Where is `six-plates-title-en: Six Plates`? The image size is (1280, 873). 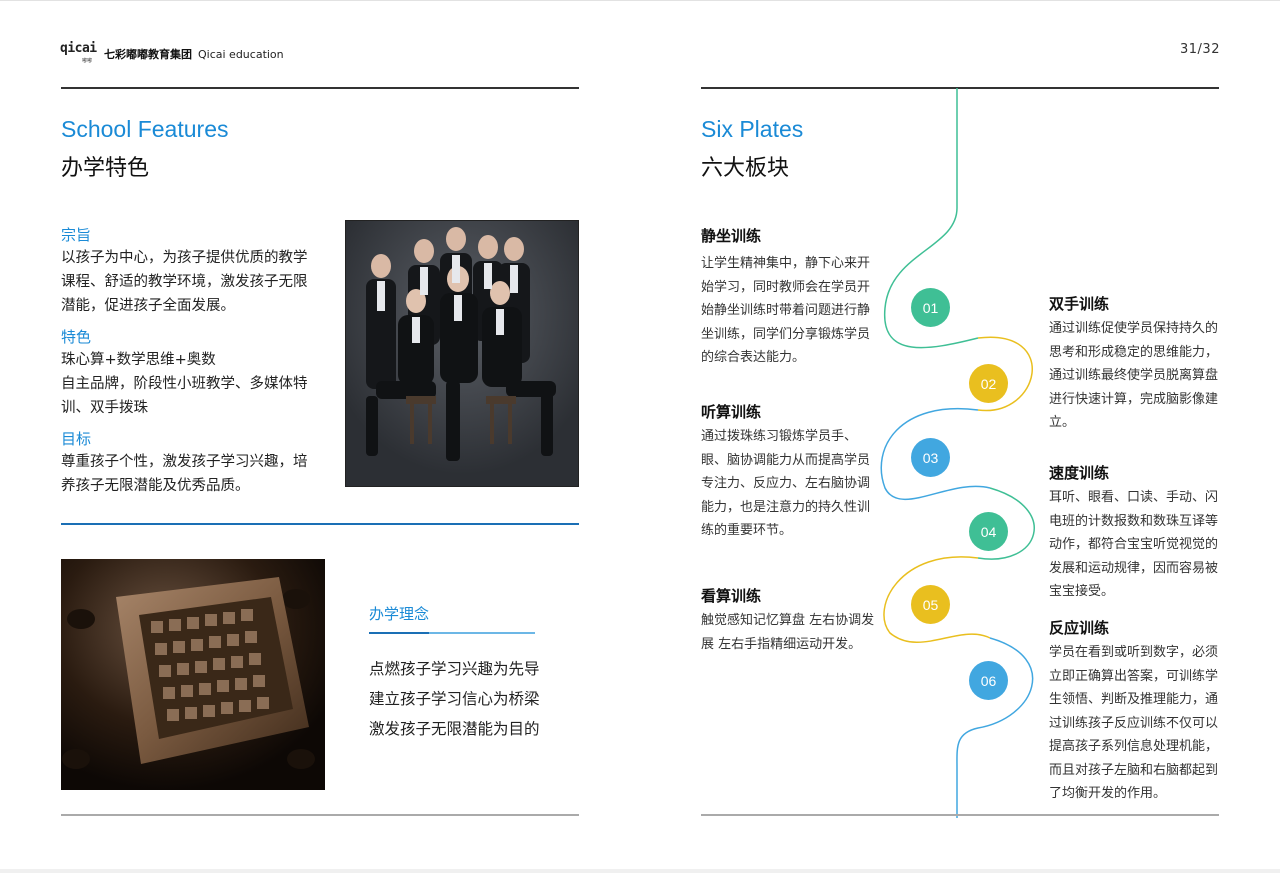 six-plates-title-en: Six Plates is located at coordinates (752, 129).